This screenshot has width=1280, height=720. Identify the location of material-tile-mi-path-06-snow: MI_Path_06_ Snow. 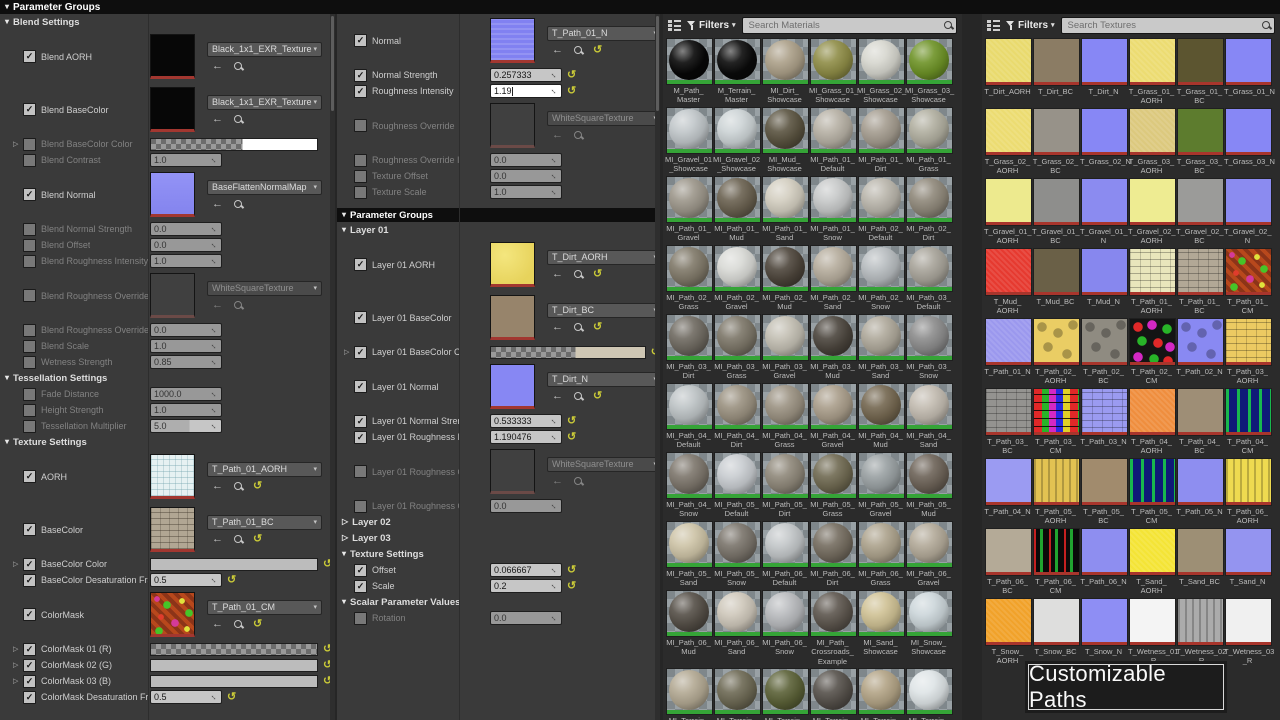
(785, 627).